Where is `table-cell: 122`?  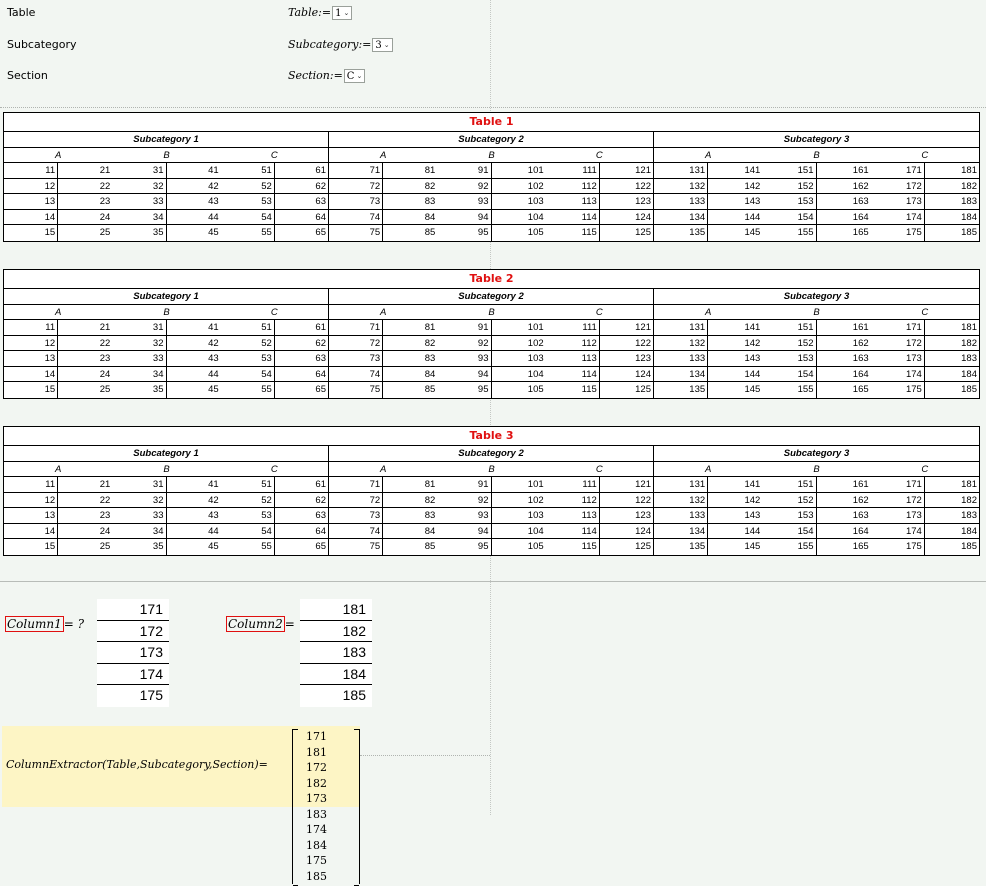 table-cell: 122 is located at coordinates (626, 343).